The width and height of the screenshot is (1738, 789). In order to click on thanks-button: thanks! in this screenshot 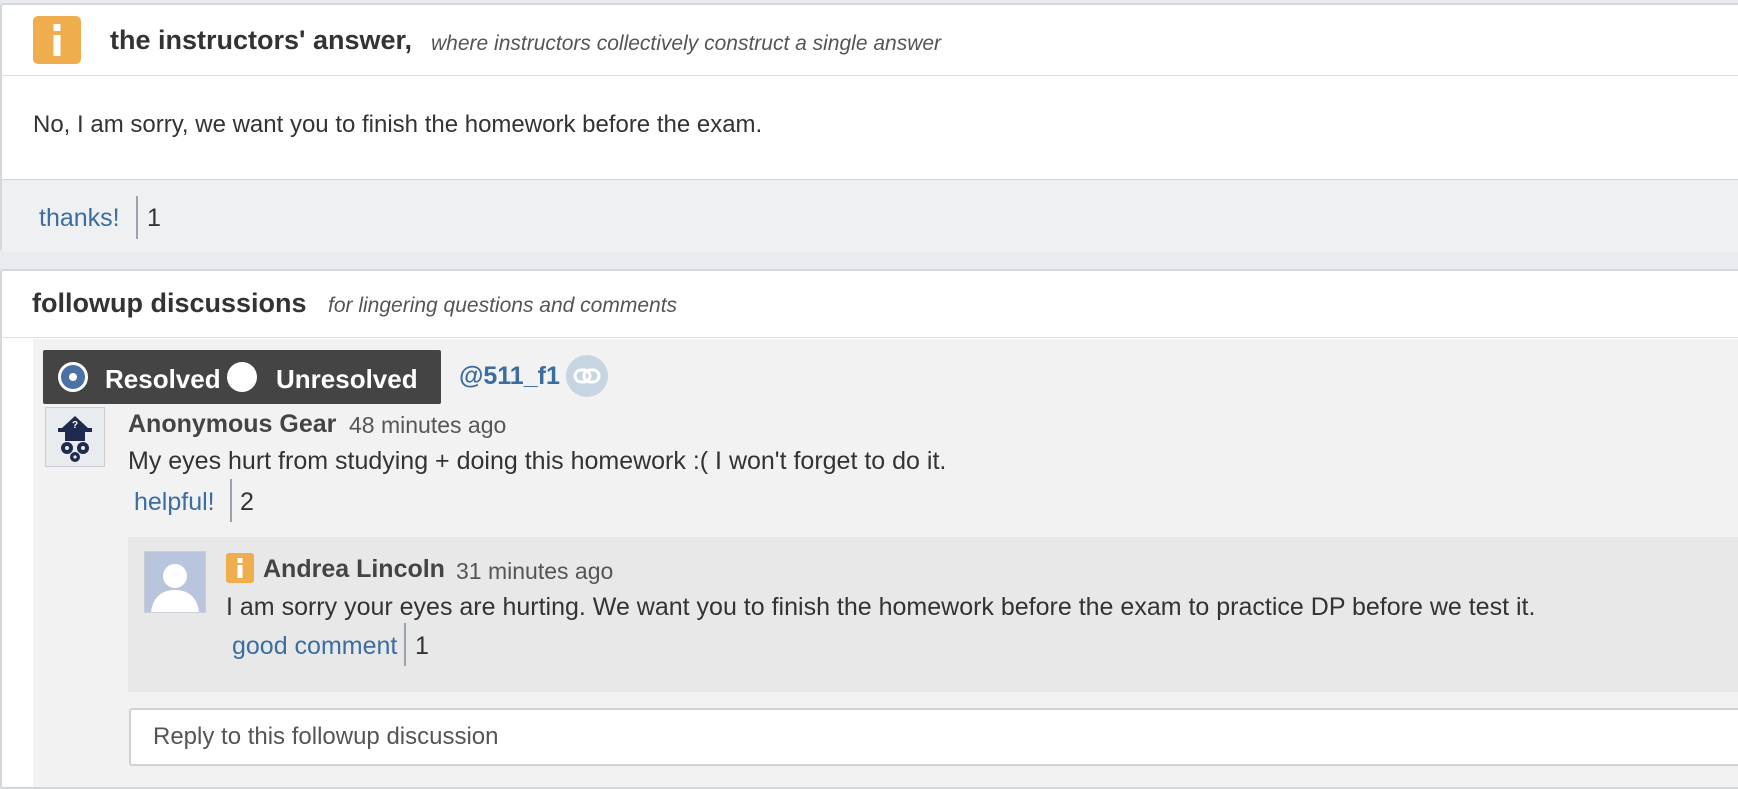, I will do `click(79, 218)`.